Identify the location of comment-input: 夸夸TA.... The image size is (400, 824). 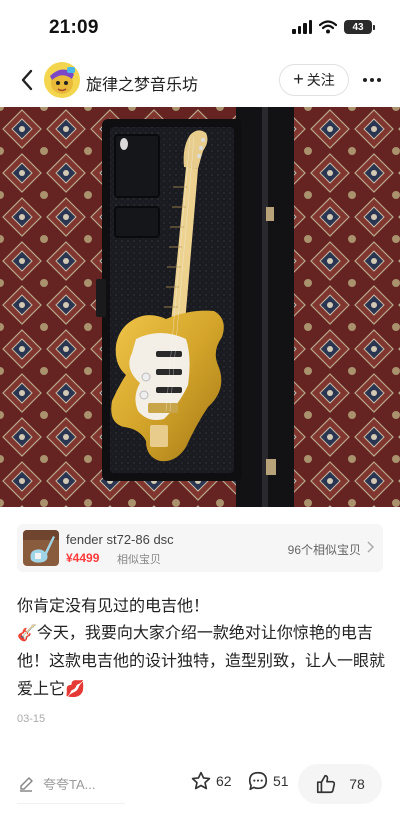
(71, 784).